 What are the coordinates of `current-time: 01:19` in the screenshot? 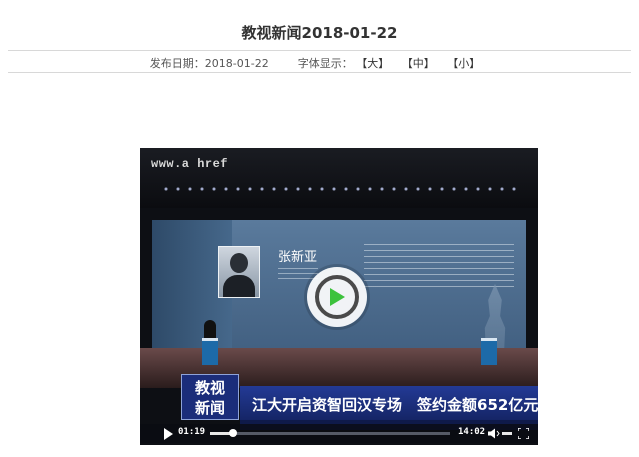 It's located at (192, 432).